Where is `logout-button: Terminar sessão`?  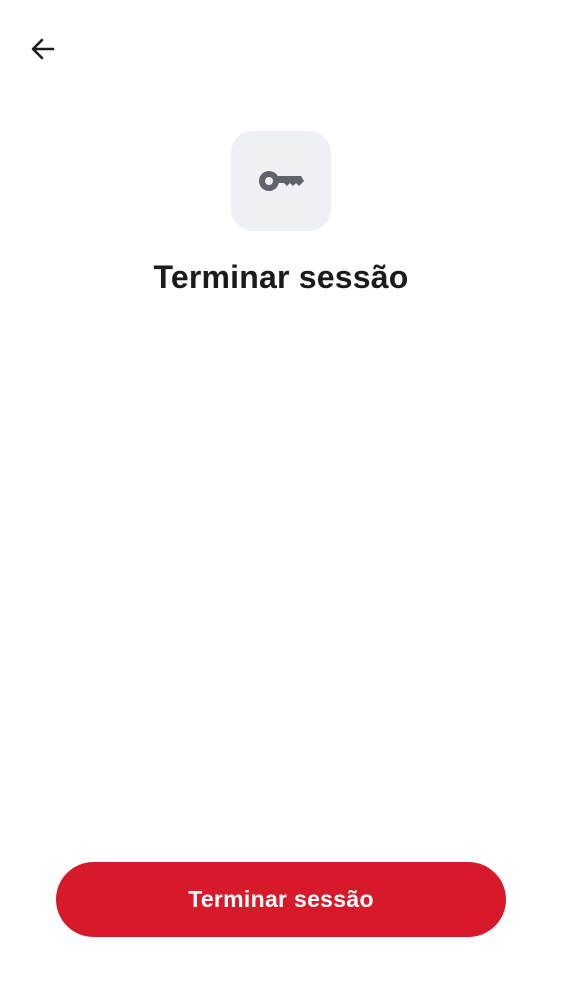 logout-button: Terminar sessão is located at coordinates (281, 899).